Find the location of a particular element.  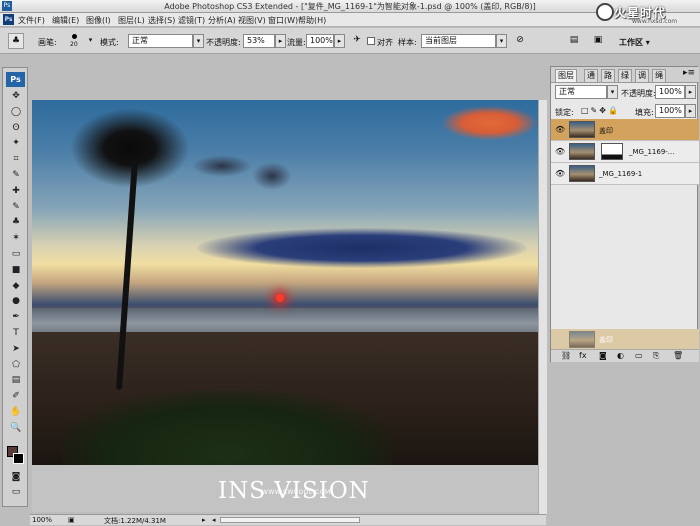

tab-layers: 图层 is located at coordinates (566, 75).